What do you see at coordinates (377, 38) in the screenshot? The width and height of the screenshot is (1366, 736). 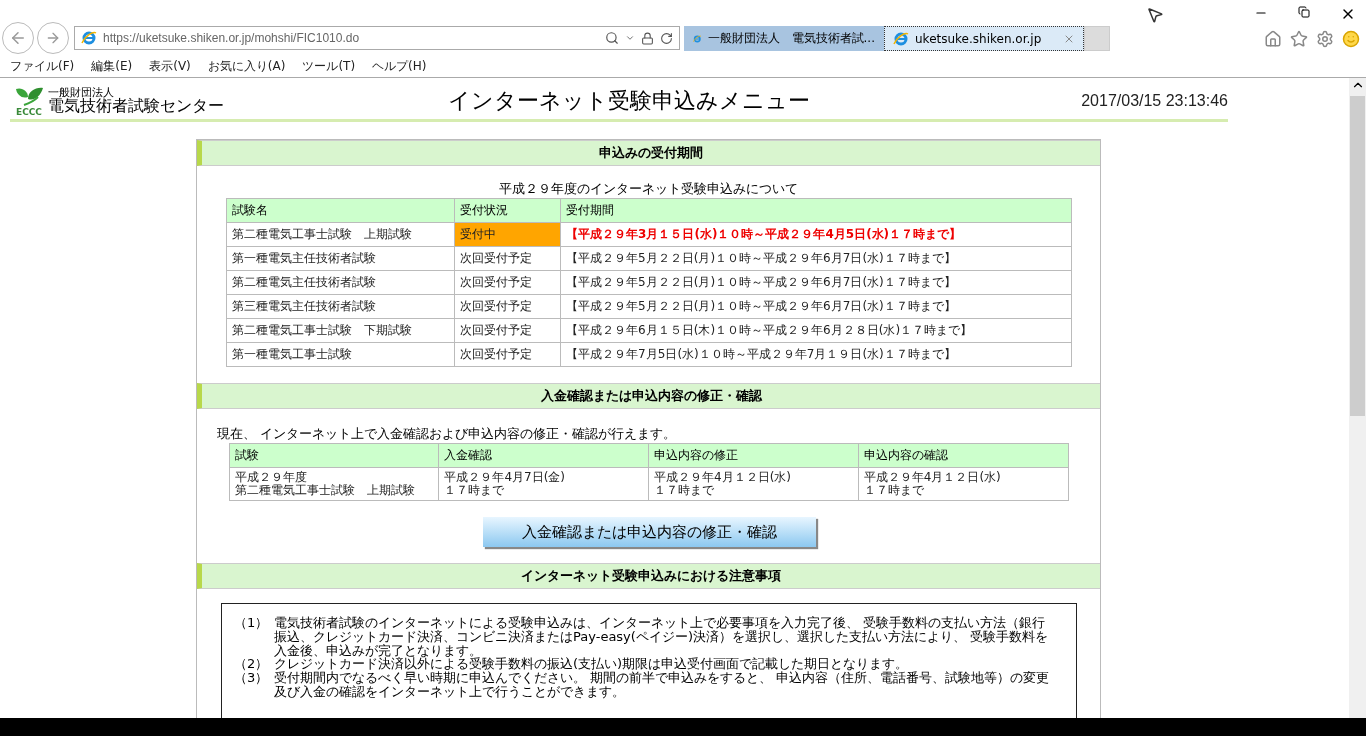 I see `address-field: https://uketsuke.shiken.or.jp/mohshi/FIC1010.do` at bounding box center [377, 38].